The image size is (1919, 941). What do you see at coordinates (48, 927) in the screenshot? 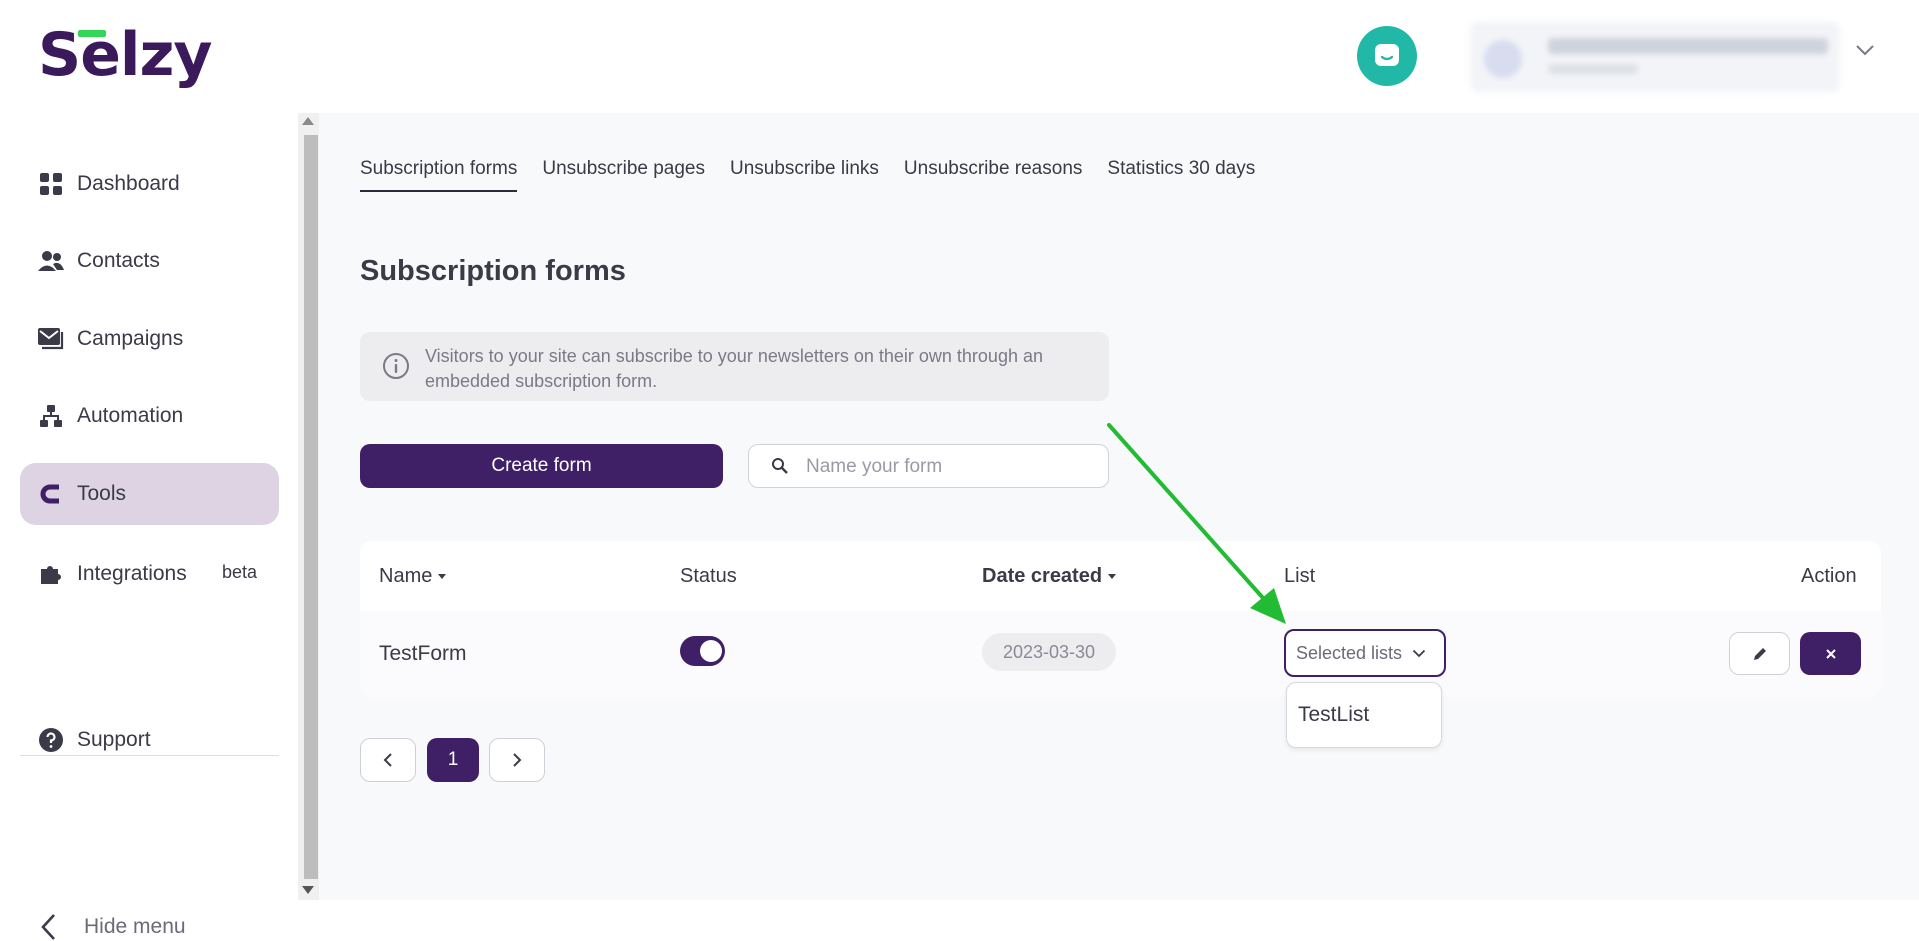
I see `chevron-left-icon` at bounding box center [48, 927].